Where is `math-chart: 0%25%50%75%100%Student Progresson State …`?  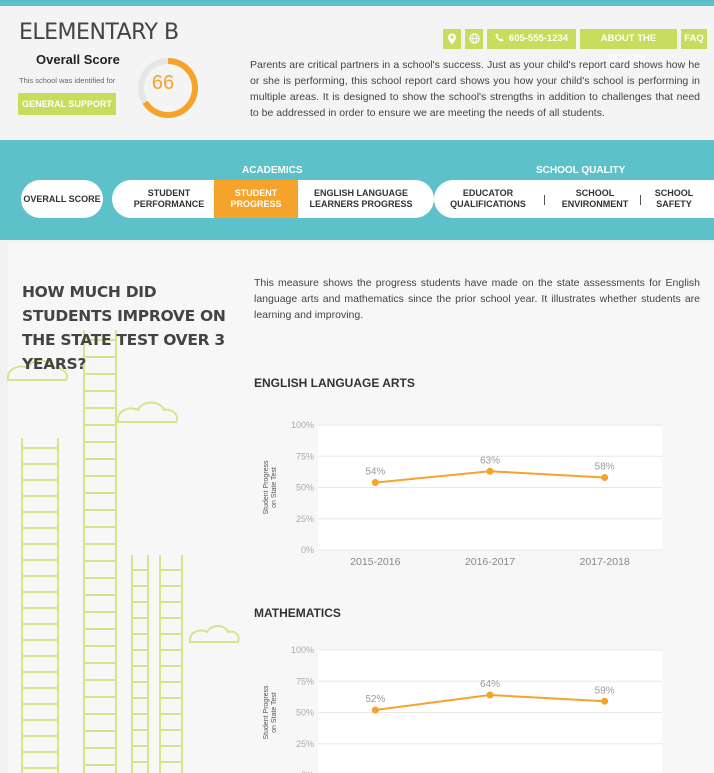
math-chart: 0%25%50%75%100%Student Progresson State … is located at coordinates (459, 704).